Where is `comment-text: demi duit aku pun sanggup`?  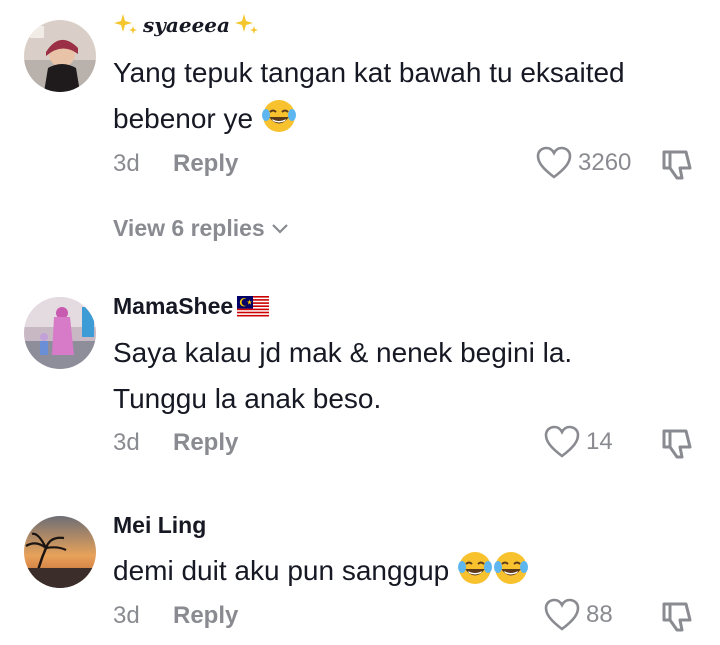 comment-text: demi duit aku pun sanggup is located at coordinates (408, 571).